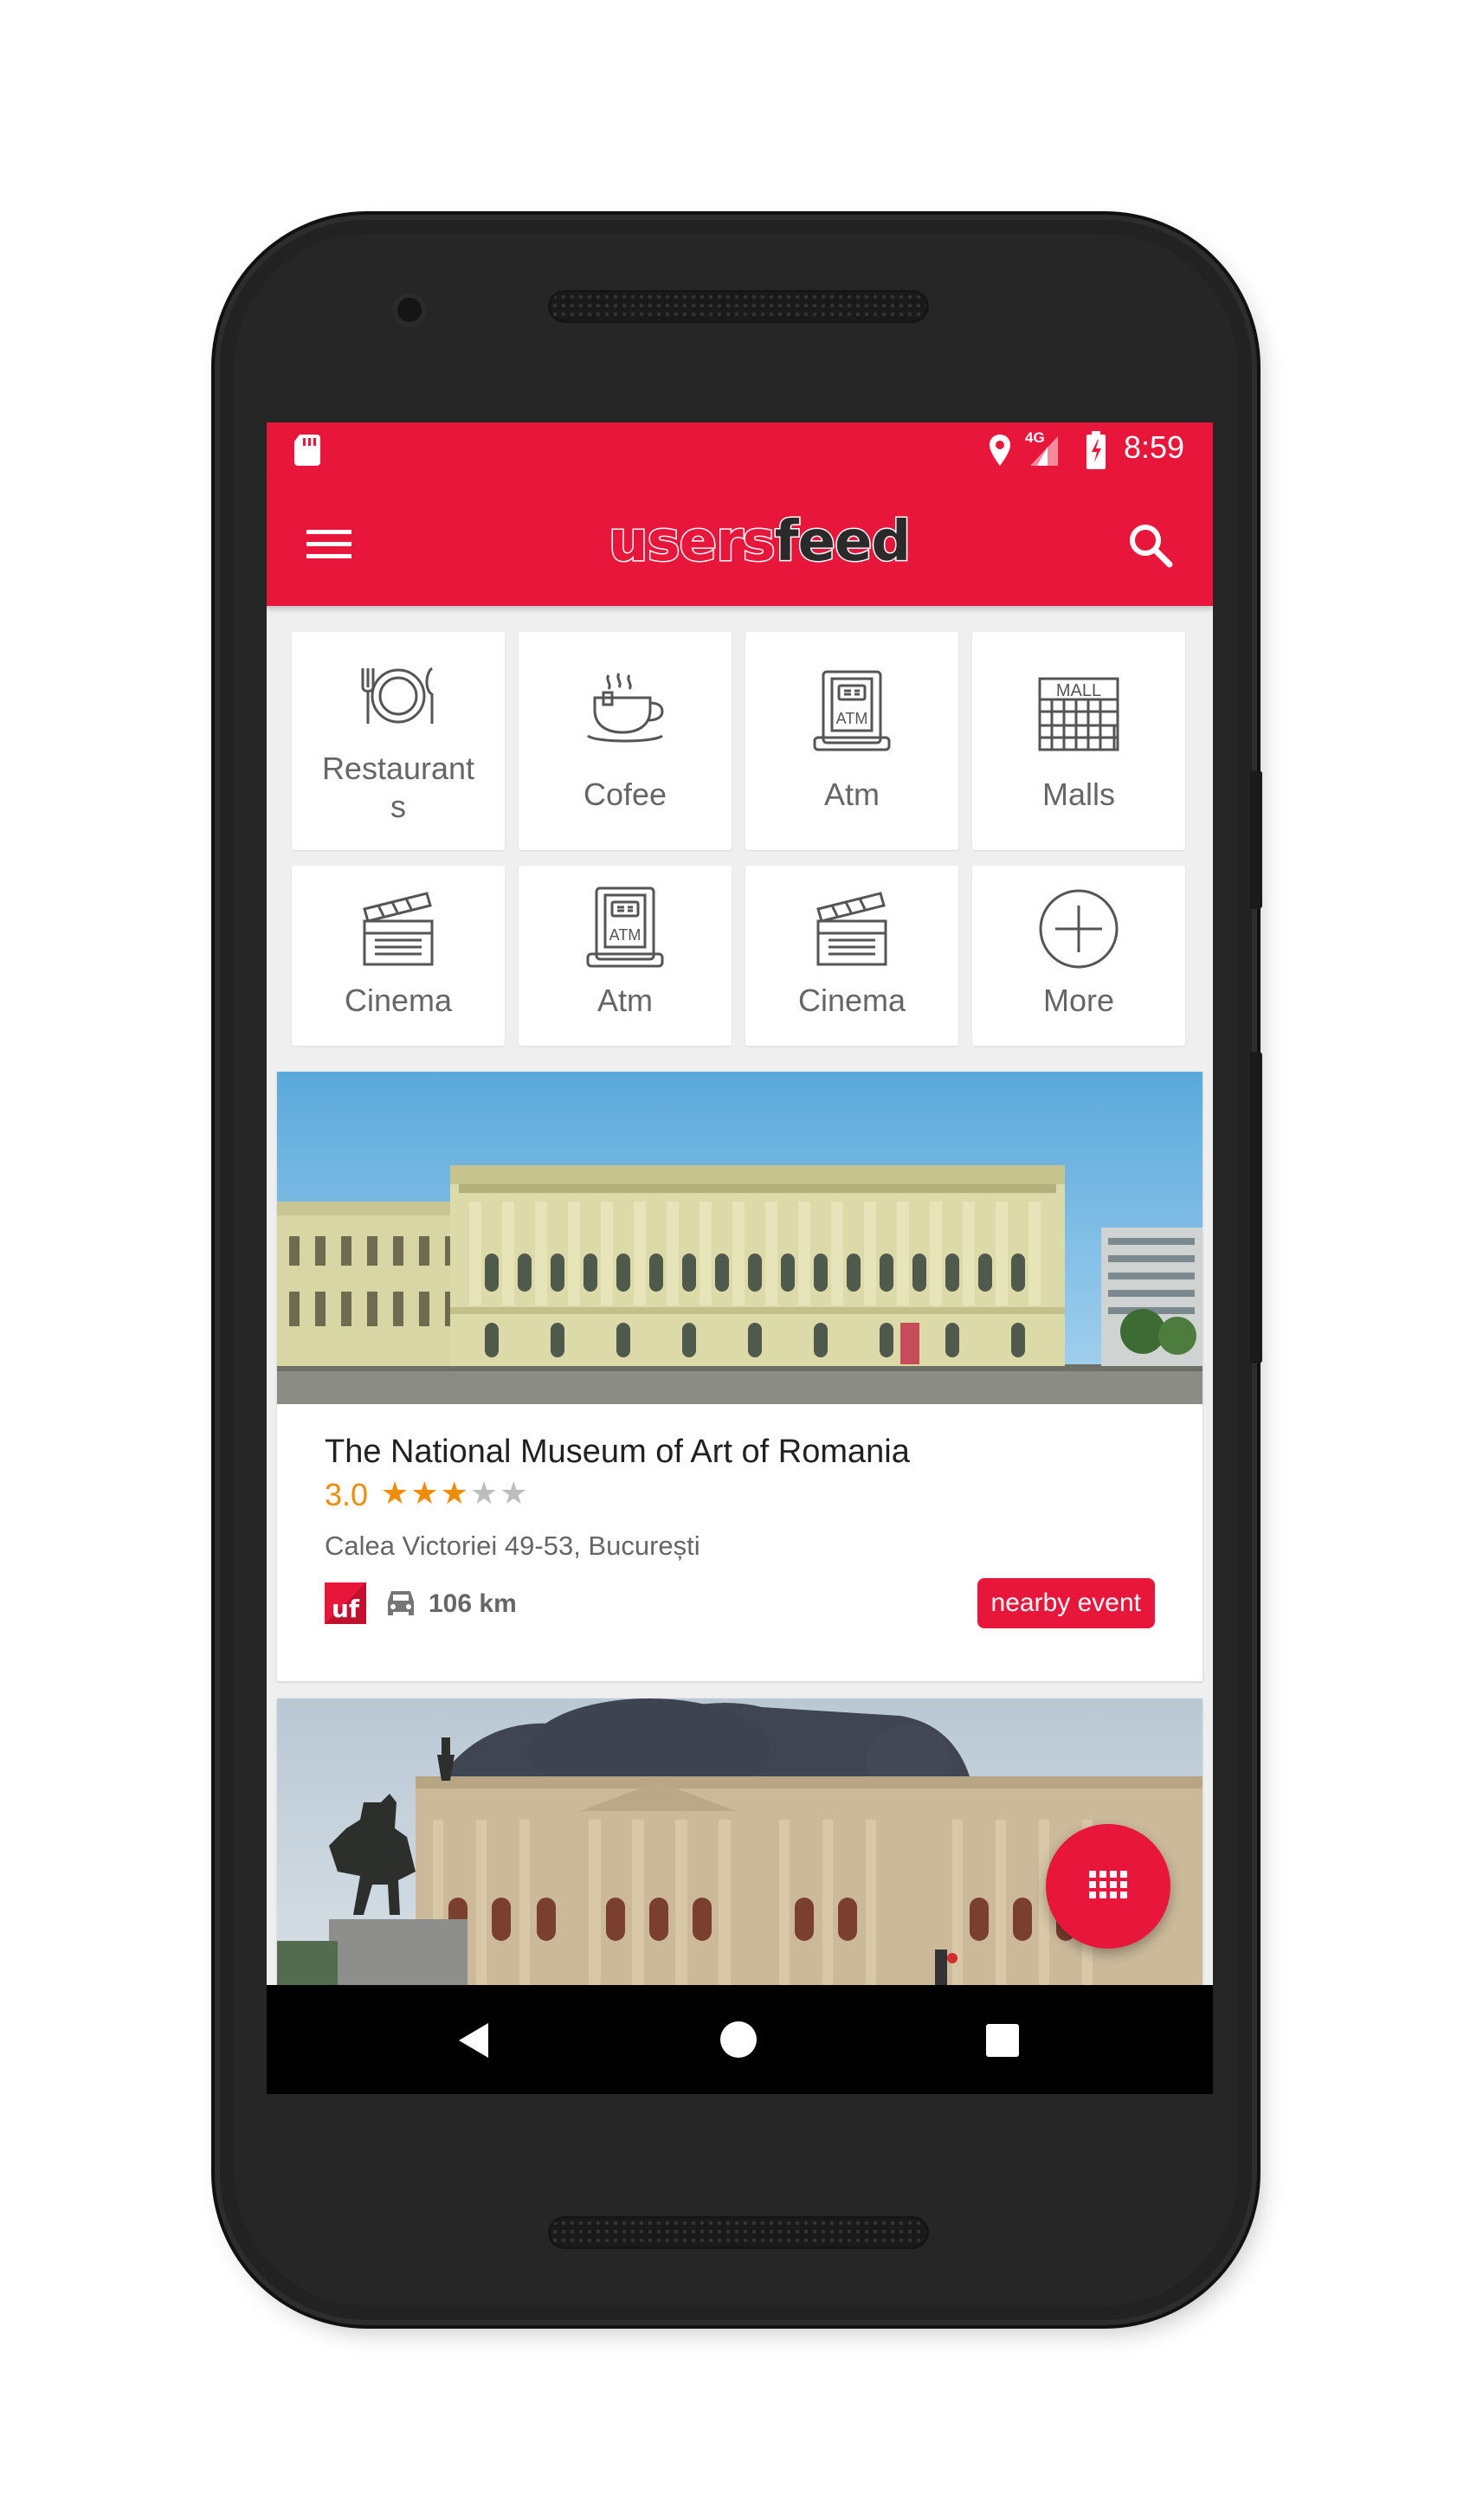  I want to click on home-icon, so click(739, 2039).